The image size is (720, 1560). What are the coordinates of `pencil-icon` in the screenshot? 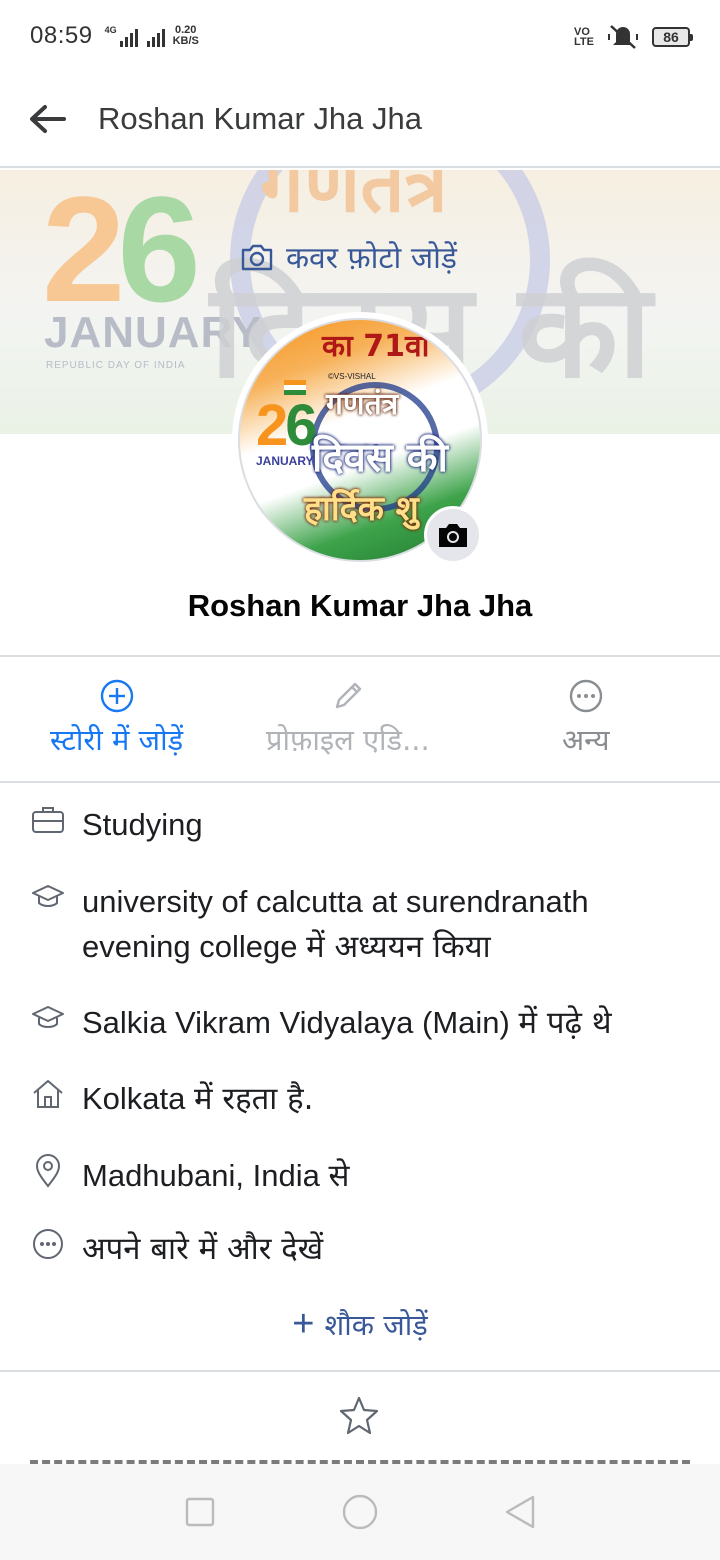 It's located at (348, 695).